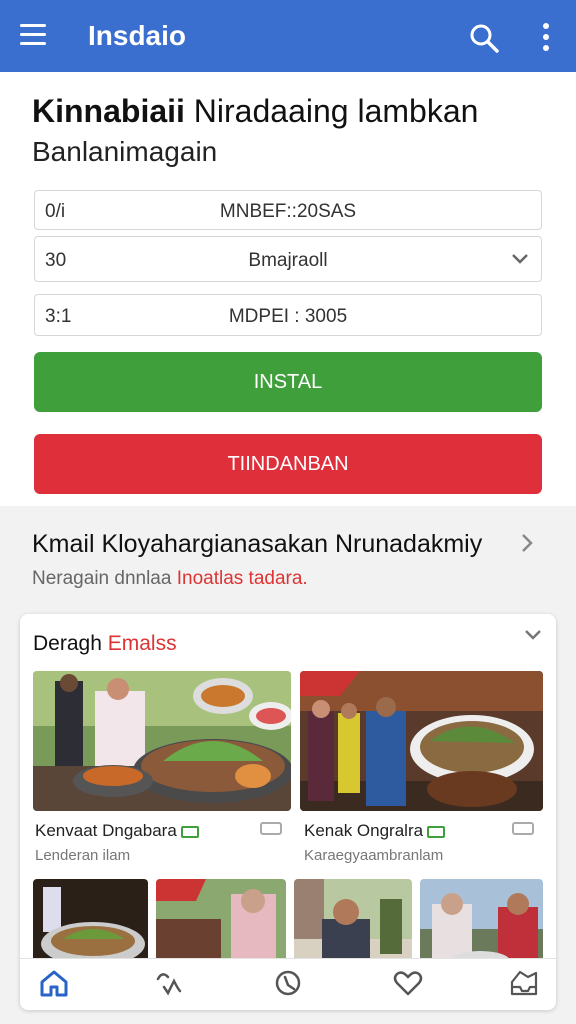 The width and height of the screenshot is (576, 1024). What do you see at coordinates (33, 36) in the screenshot?
I see `menu-icon` at bounding box center [33, 36].